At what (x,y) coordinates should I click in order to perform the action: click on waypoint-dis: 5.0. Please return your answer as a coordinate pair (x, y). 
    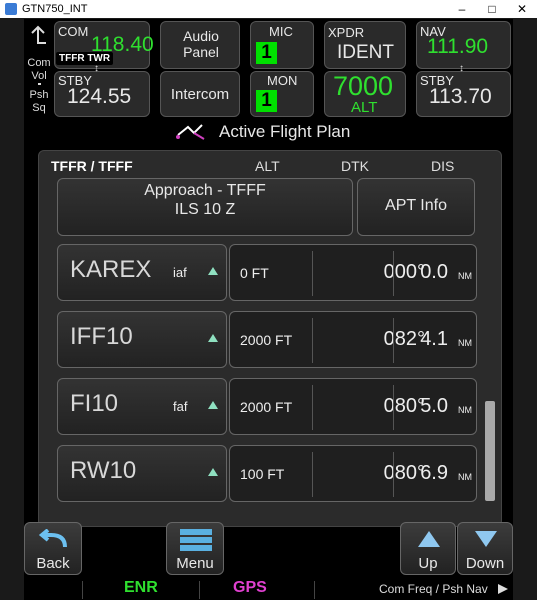
    Looking at the image, I should click on (434, 406).